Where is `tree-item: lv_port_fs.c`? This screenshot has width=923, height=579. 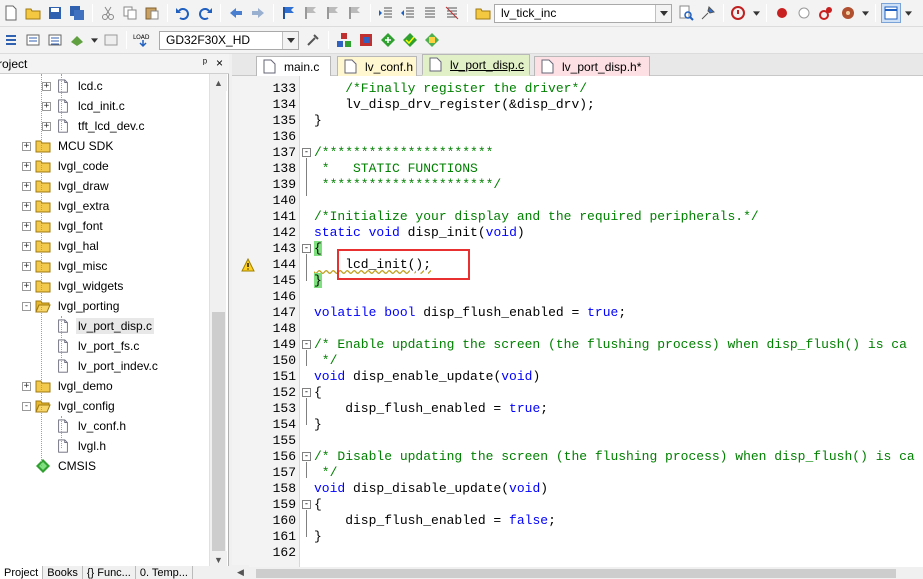
tree-item: lv_port_fs.c is located at coordinates (91, 346).